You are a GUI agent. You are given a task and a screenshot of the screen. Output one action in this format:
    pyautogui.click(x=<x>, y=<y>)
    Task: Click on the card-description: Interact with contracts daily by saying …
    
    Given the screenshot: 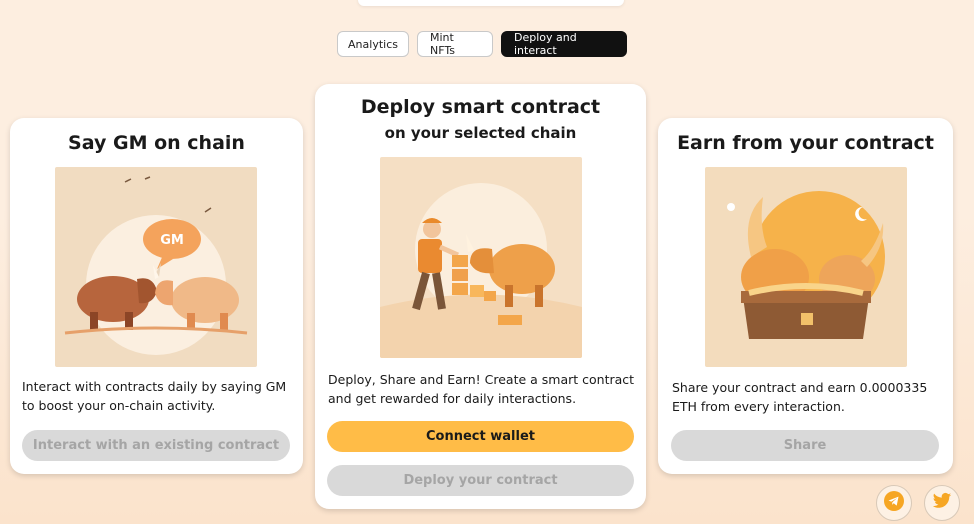 What is the action you would take?
    pyautogui.click(x=154, y=396)
    